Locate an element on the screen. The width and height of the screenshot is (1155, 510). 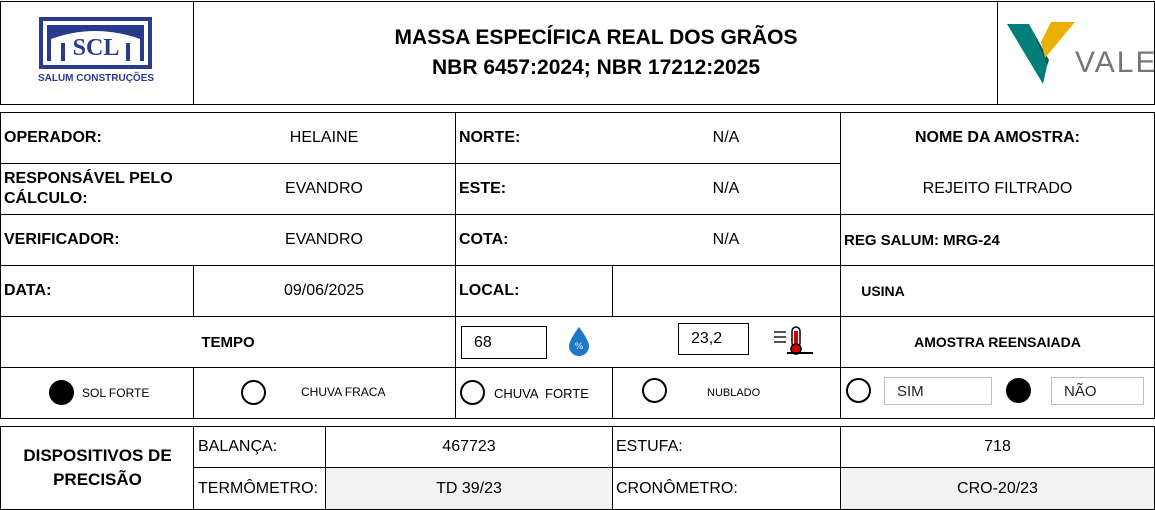
cronometro-value: CRO-20/23 is located at coordinates (997, 488).